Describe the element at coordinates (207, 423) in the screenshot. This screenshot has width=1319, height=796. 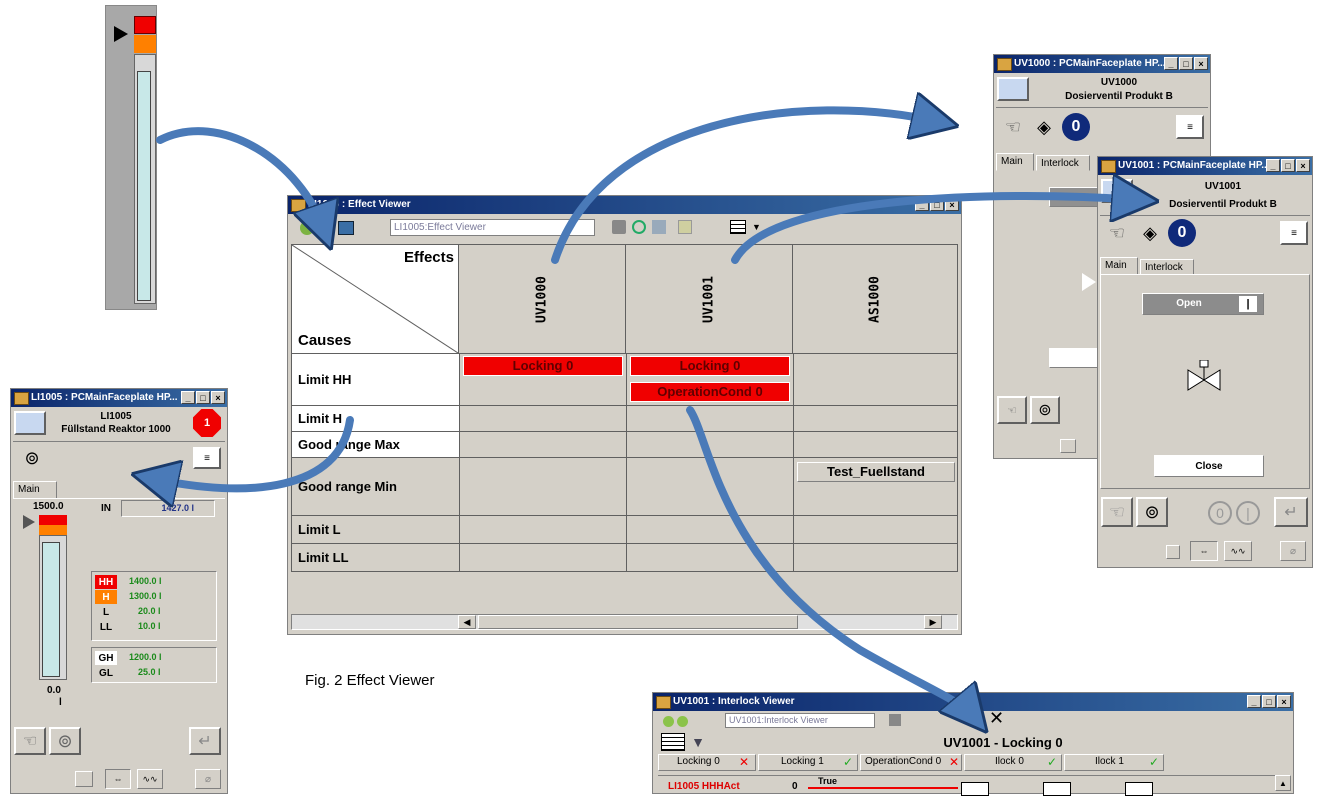
I see `alarm-badge: 1` at that location.